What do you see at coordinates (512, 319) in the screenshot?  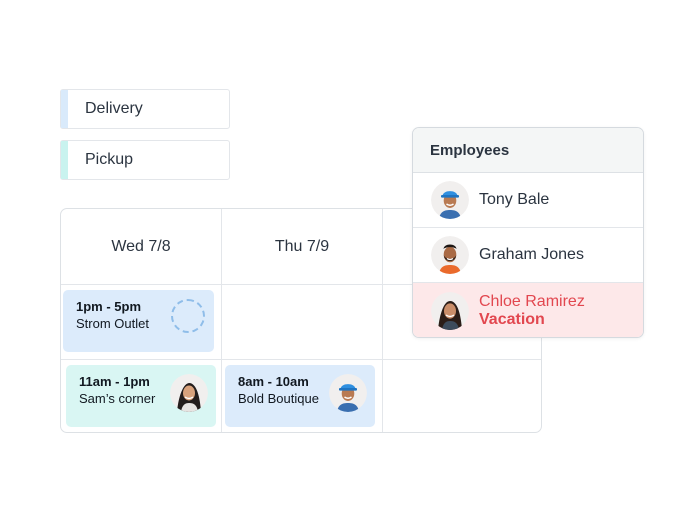 I see `vacation-status: Vacation` at bounding box center [512, 319].